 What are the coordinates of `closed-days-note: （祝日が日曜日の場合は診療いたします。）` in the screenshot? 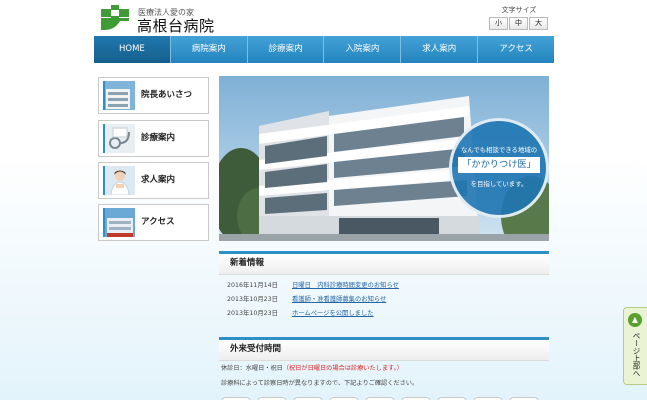 It's located at (342, 368).